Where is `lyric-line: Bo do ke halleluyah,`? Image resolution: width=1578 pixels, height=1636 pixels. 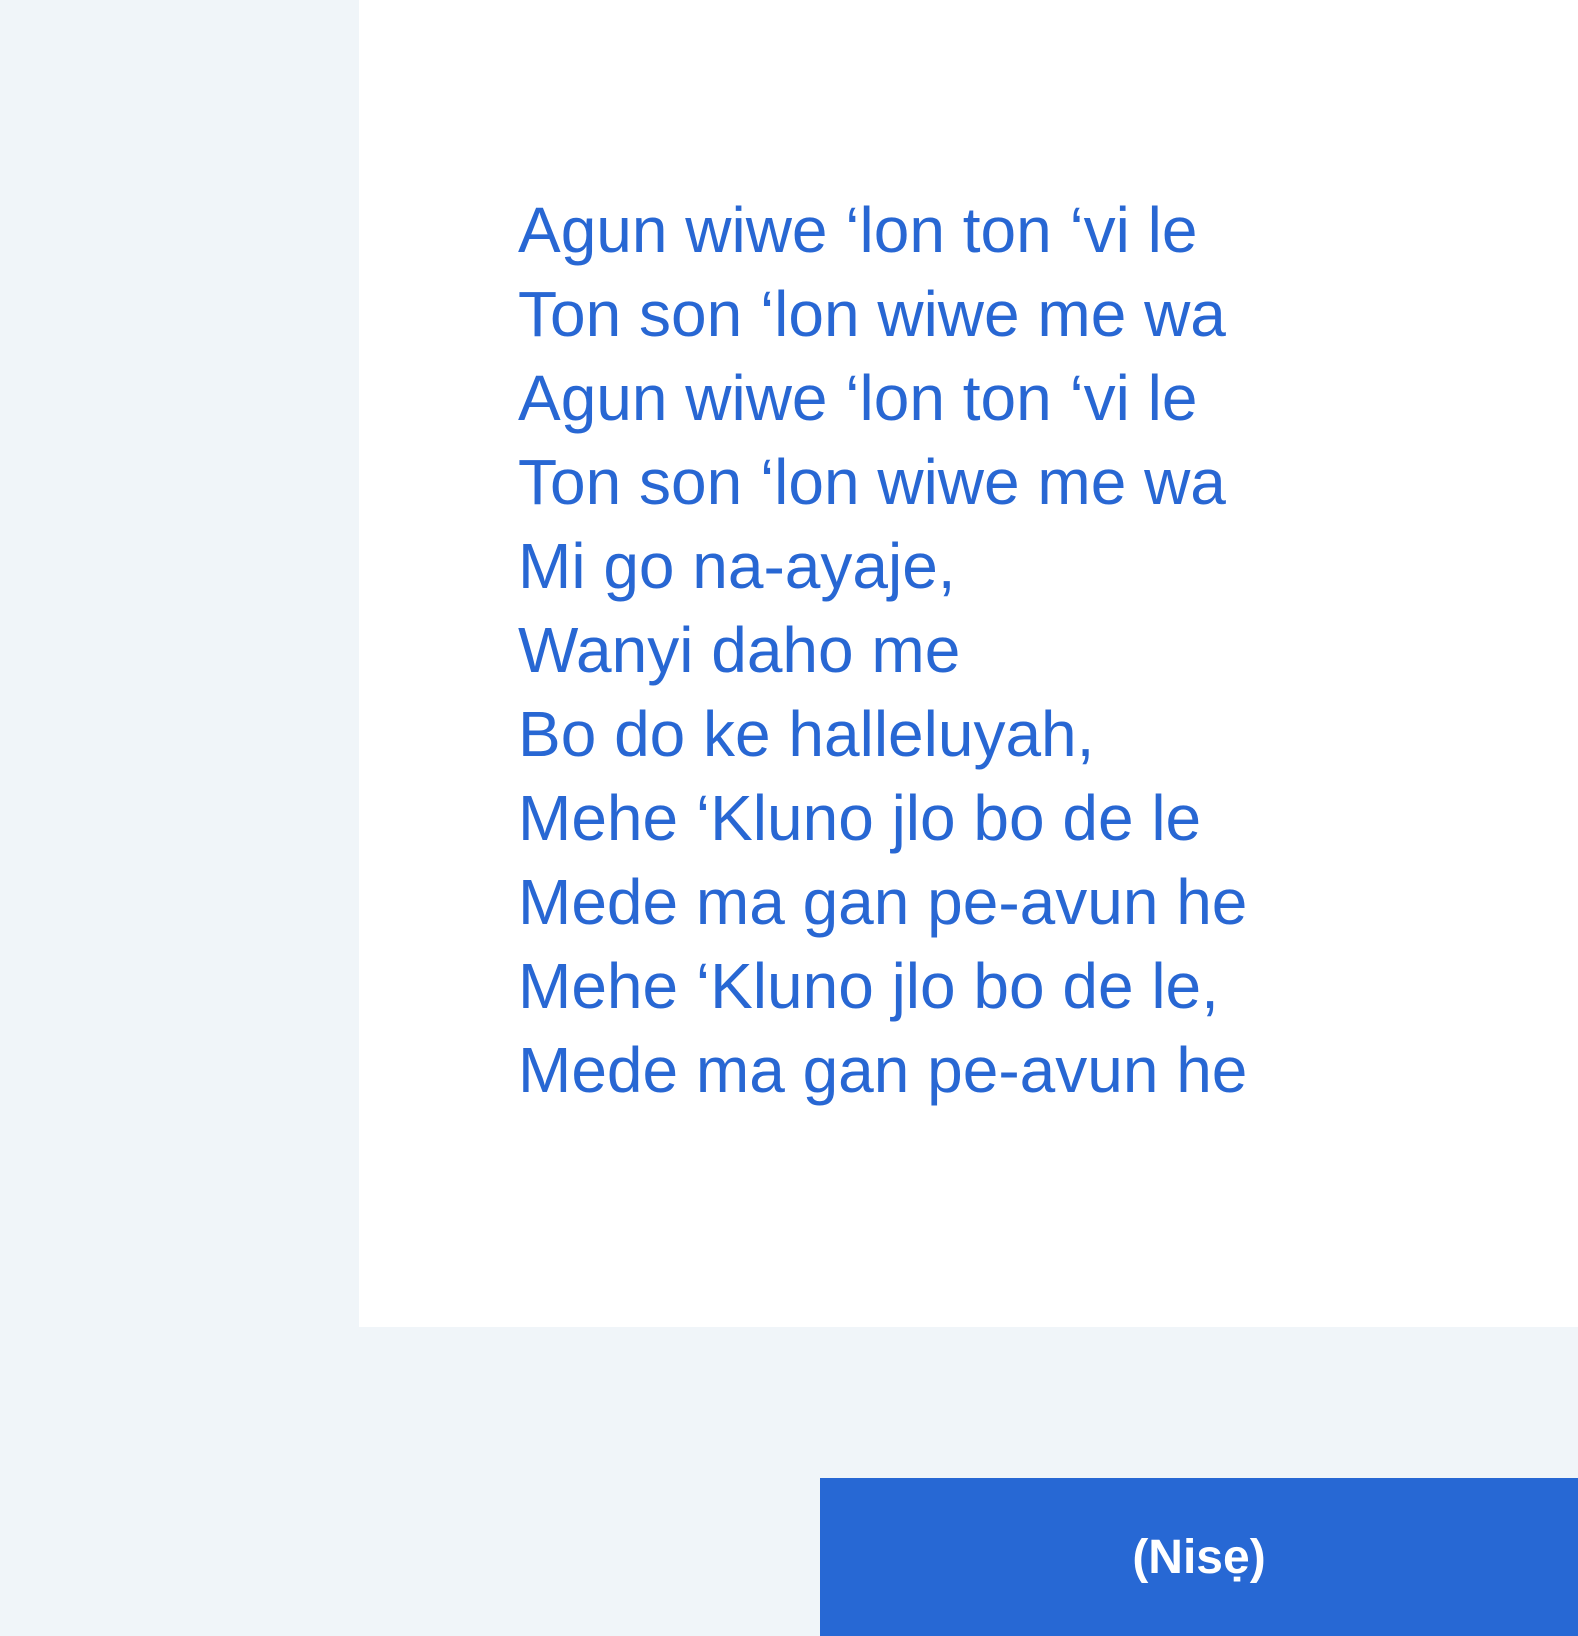
lyric-line: Bo do ke halleluyah, is located at coordinates (806, 734).